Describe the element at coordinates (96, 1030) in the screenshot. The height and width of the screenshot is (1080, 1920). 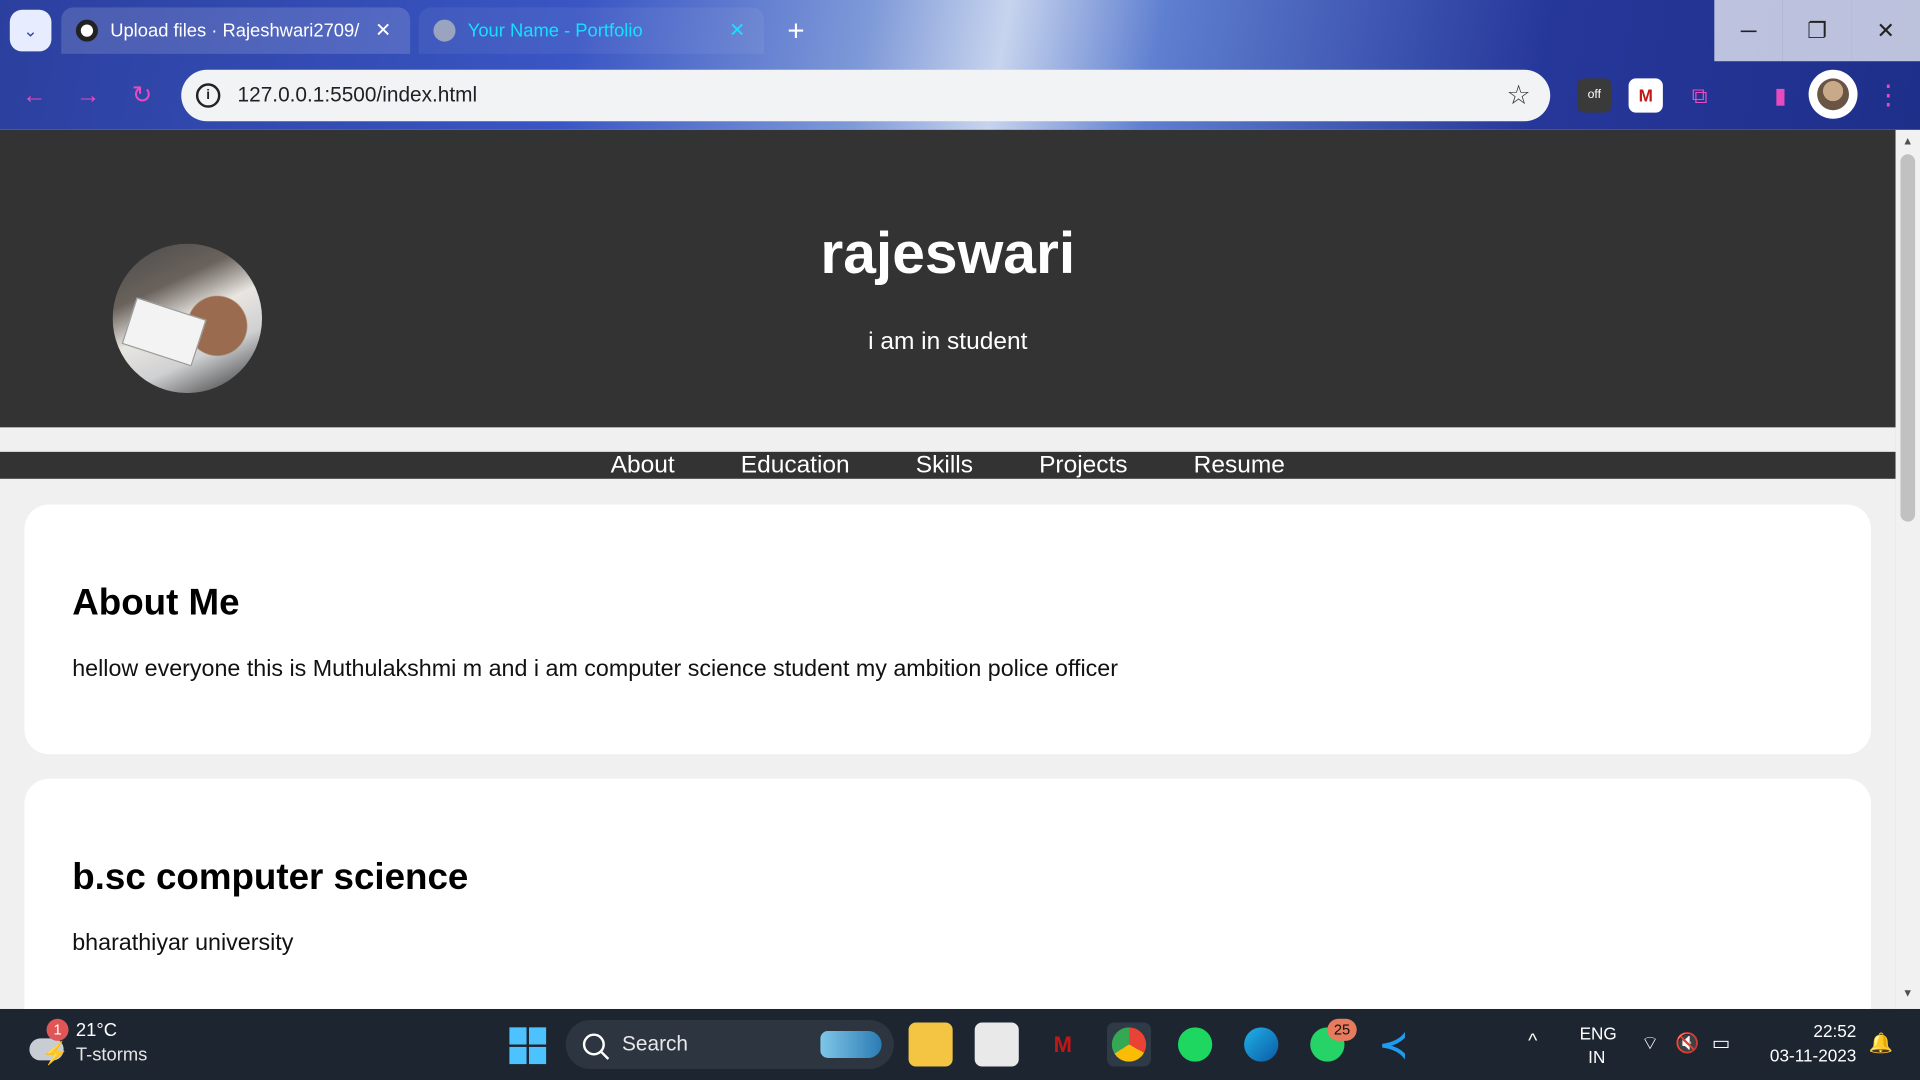
I see `weather-temperature: 21°C` at that location.